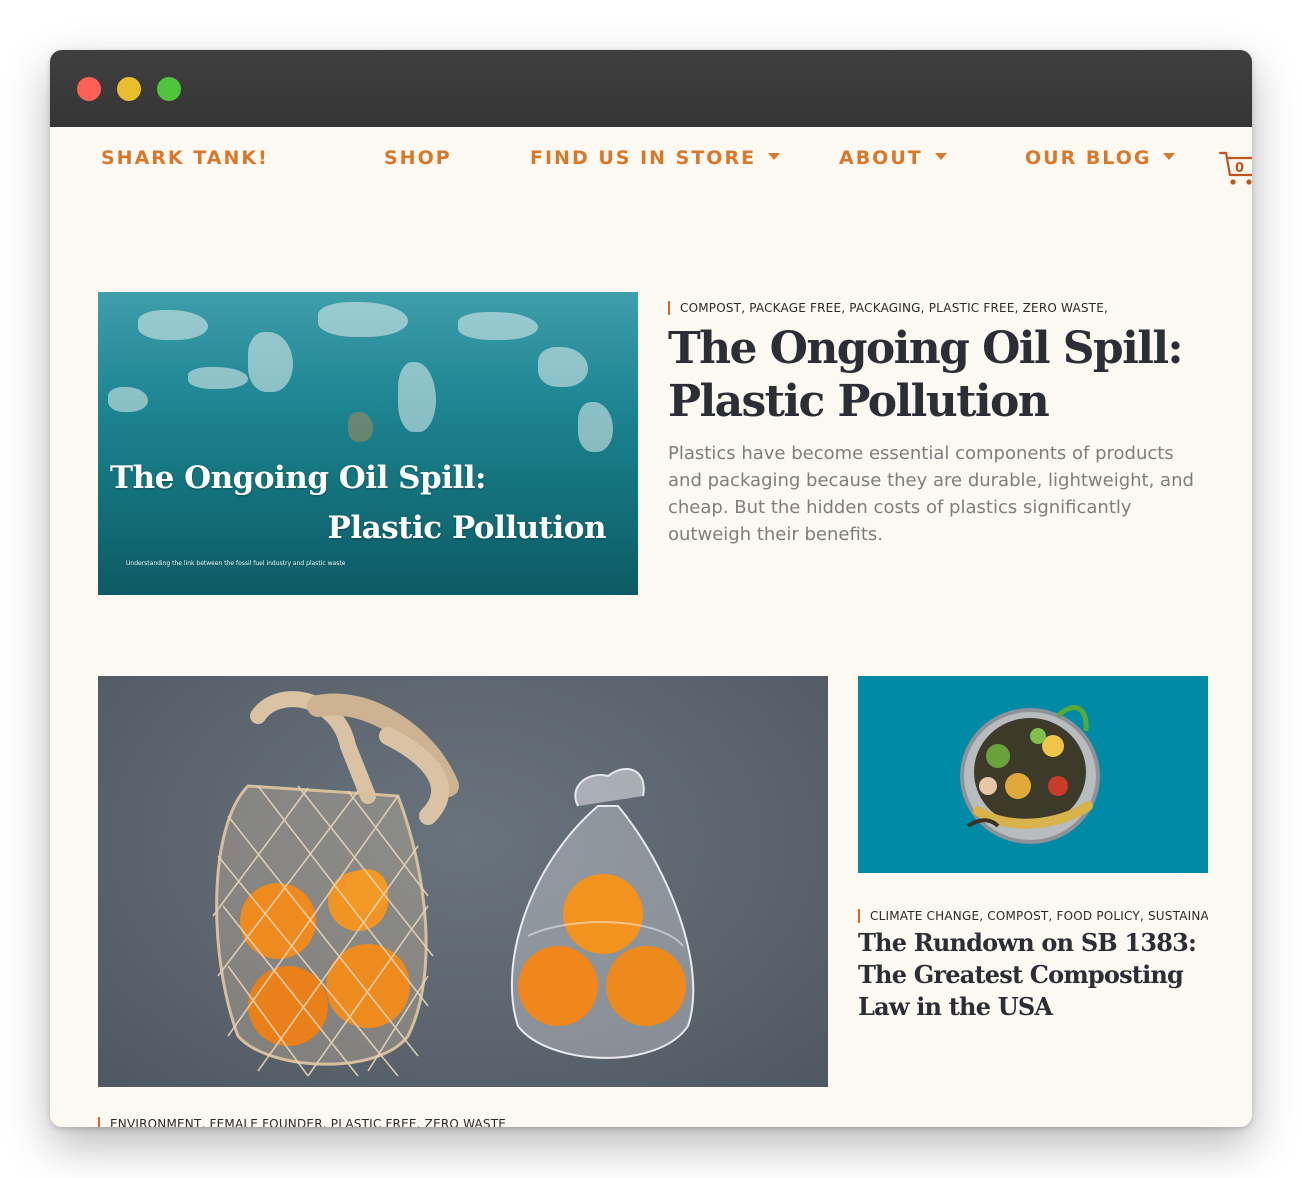  I want to click on compost-bowl-illustration, so click(1030, 774).